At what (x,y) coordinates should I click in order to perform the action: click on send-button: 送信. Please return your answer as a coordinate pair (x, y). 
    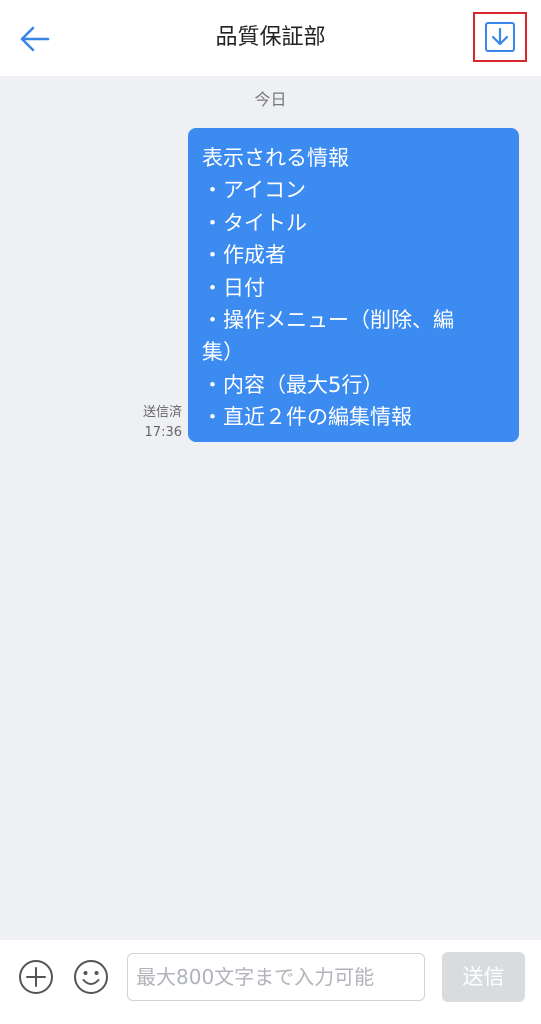
    Looking at the image, I should click on (483, 977).